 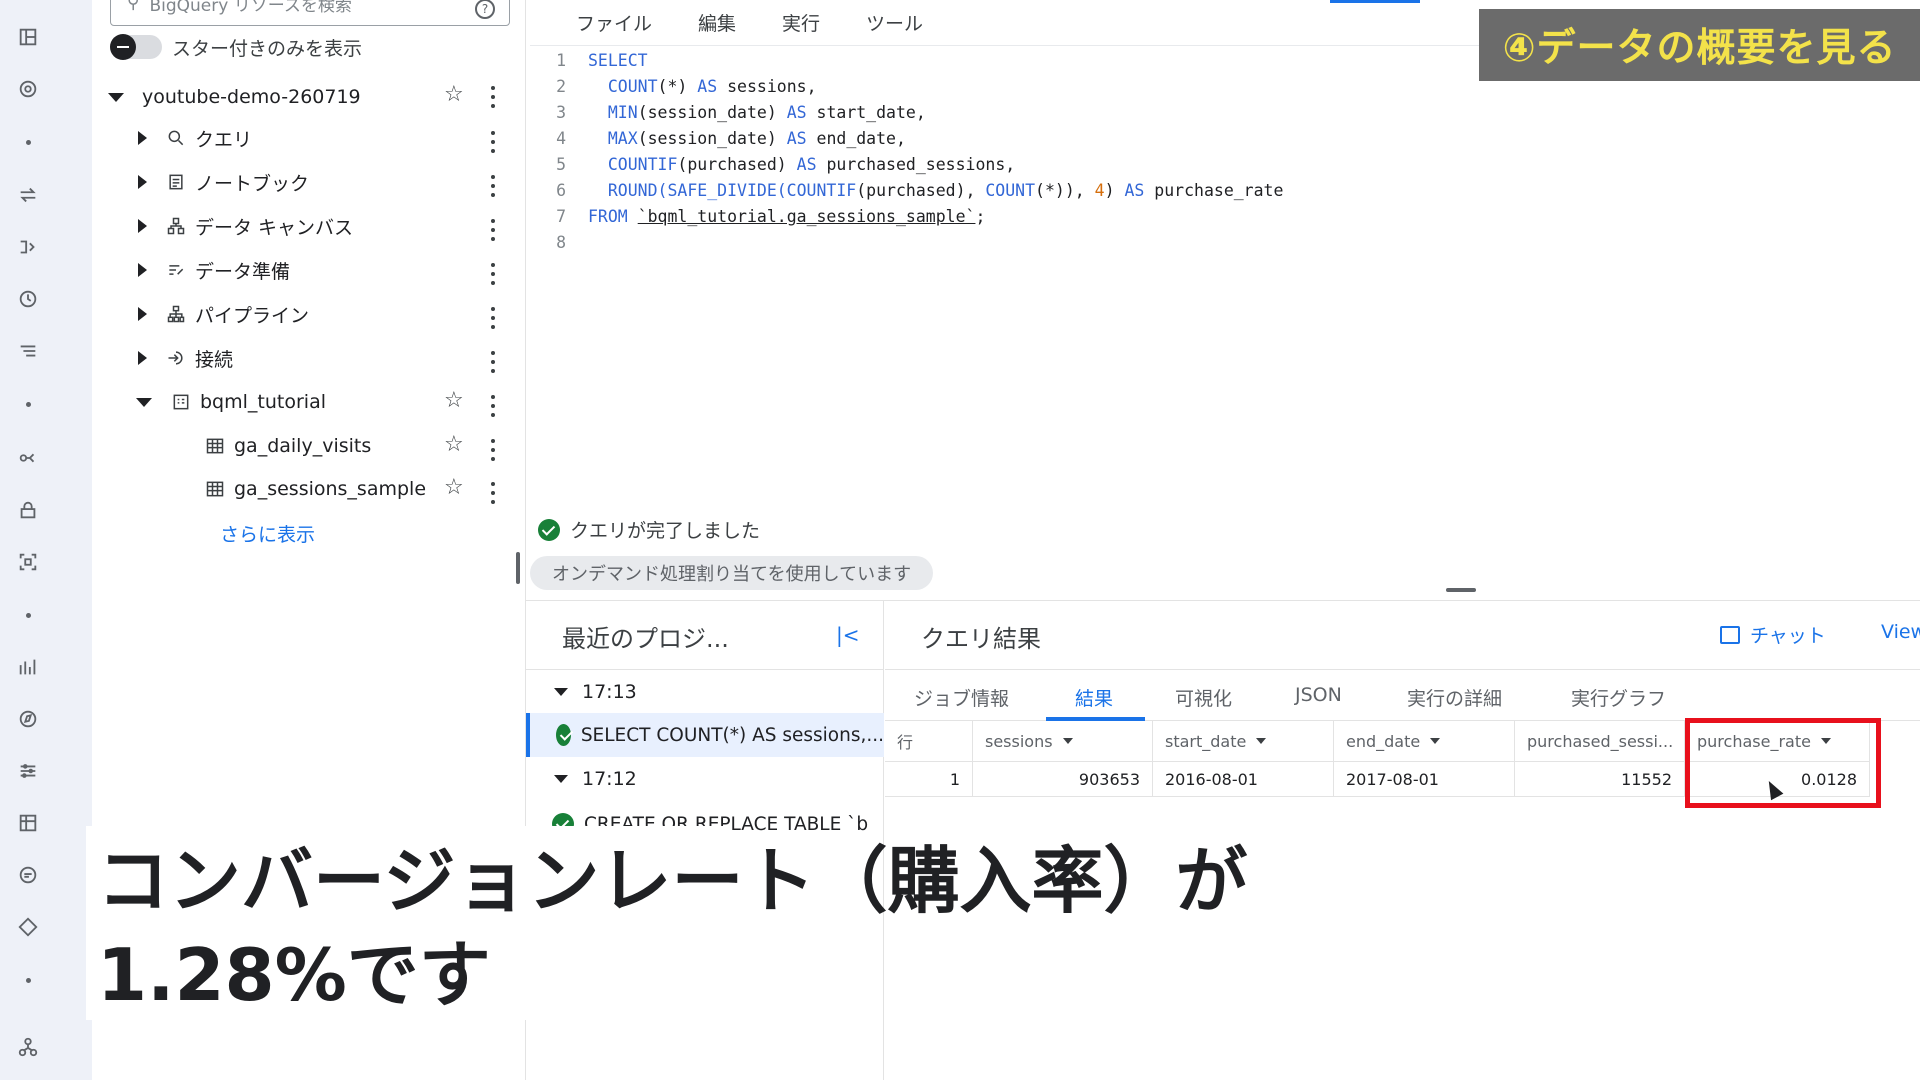 What do you see at coordinates (263, 402) in the screenshot?
I see `tree-item-label: bqml_tutorial` at bounding box center [263, 402].